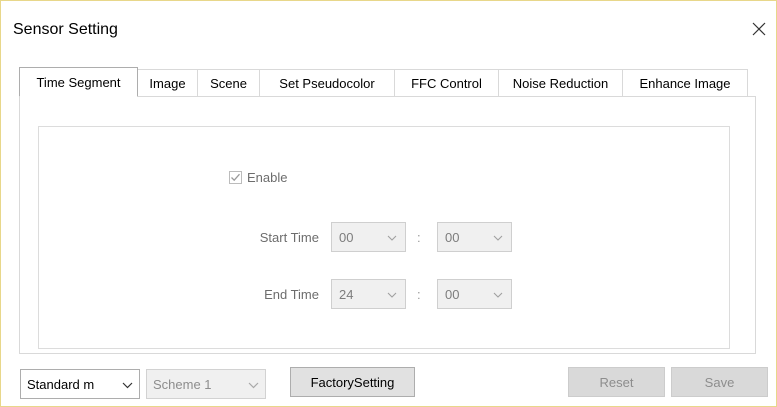 This screenshot has height=407, width=777. I want to click on enable-checkbox-row: Enable, so click(258, 177).